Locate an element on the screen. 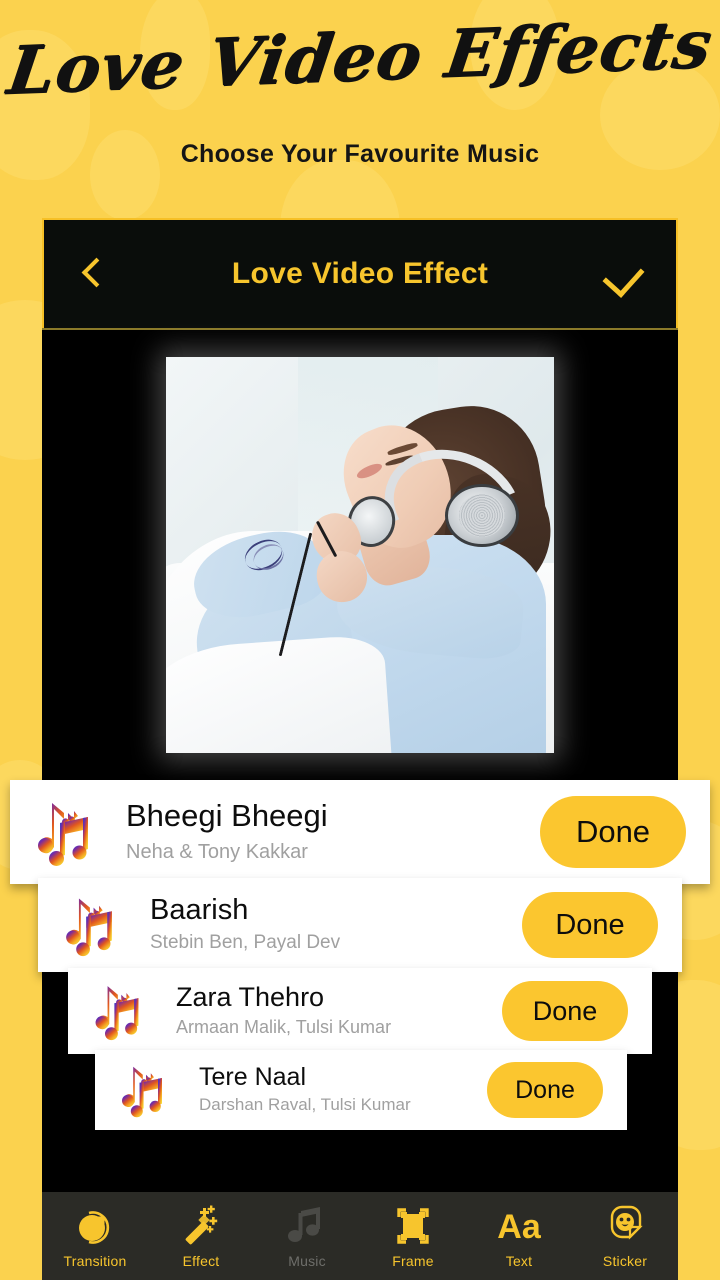  app-bar-title: Love Video Effect is located at coordinates (360, 273).